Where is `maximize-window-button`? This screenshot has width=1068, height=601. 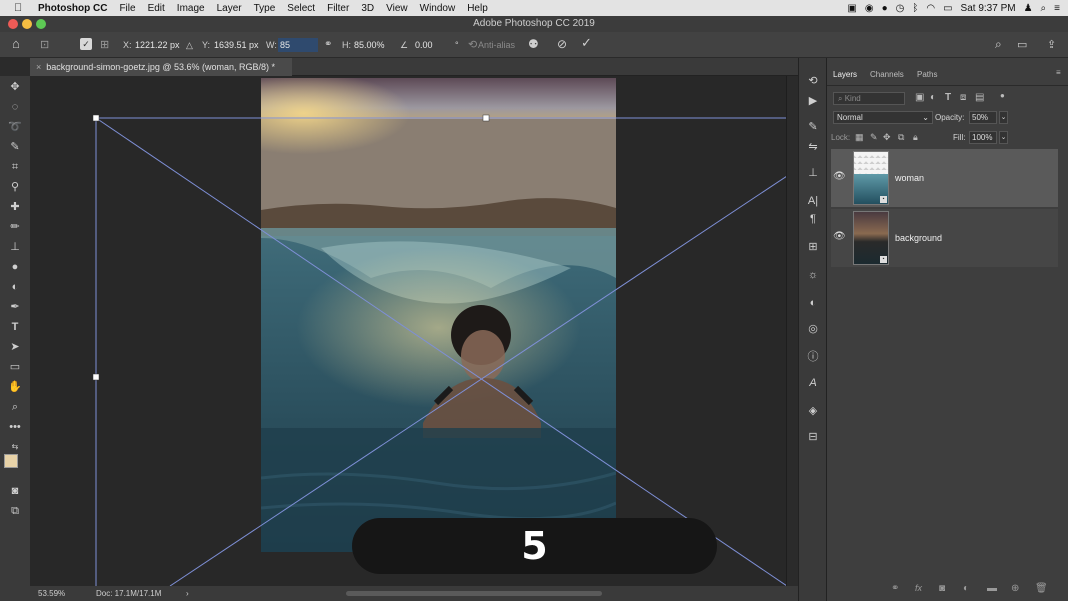
maximize-window-button is located at coordinates (41, 24).